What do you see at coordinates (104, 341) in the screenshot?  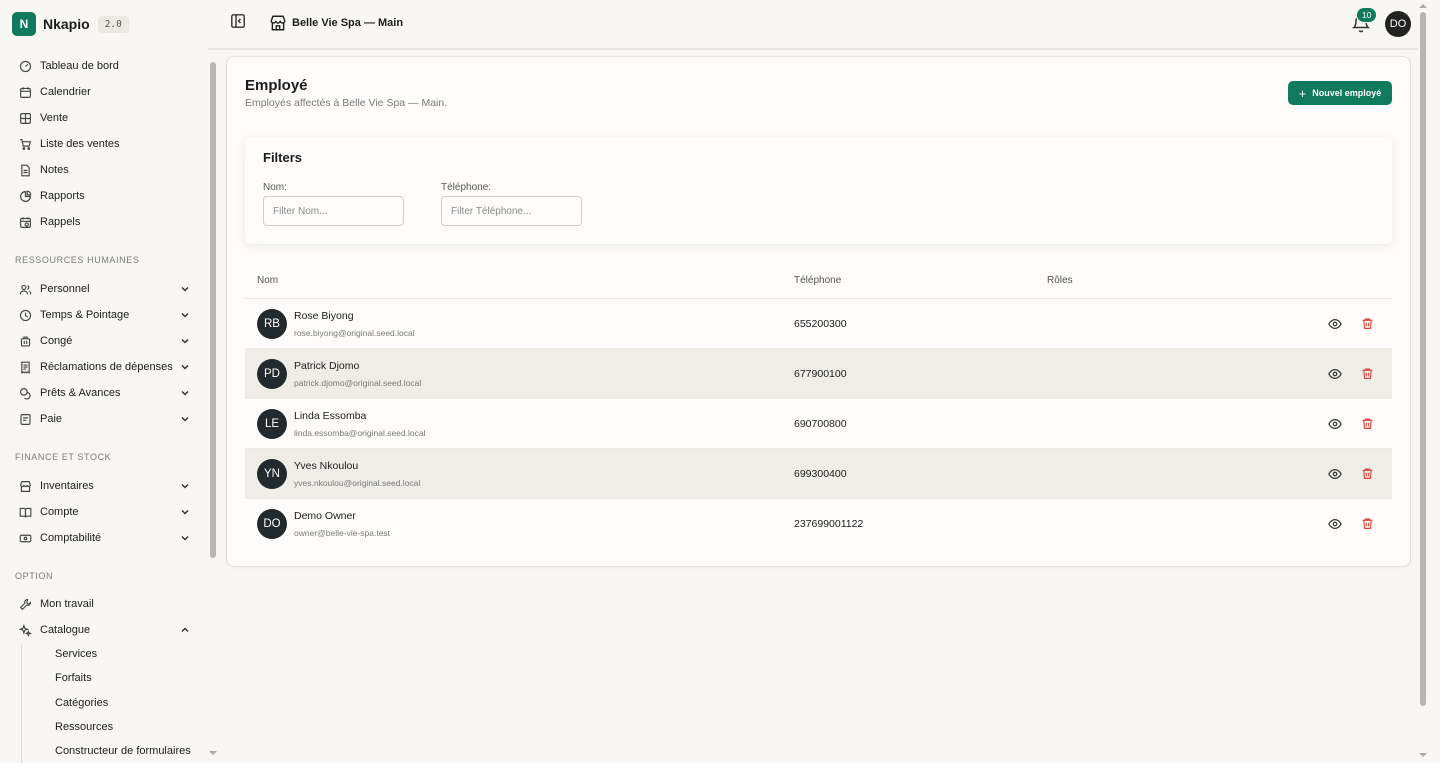 I see `nav-item-leave: Congé` at bounding box center [104, 341].